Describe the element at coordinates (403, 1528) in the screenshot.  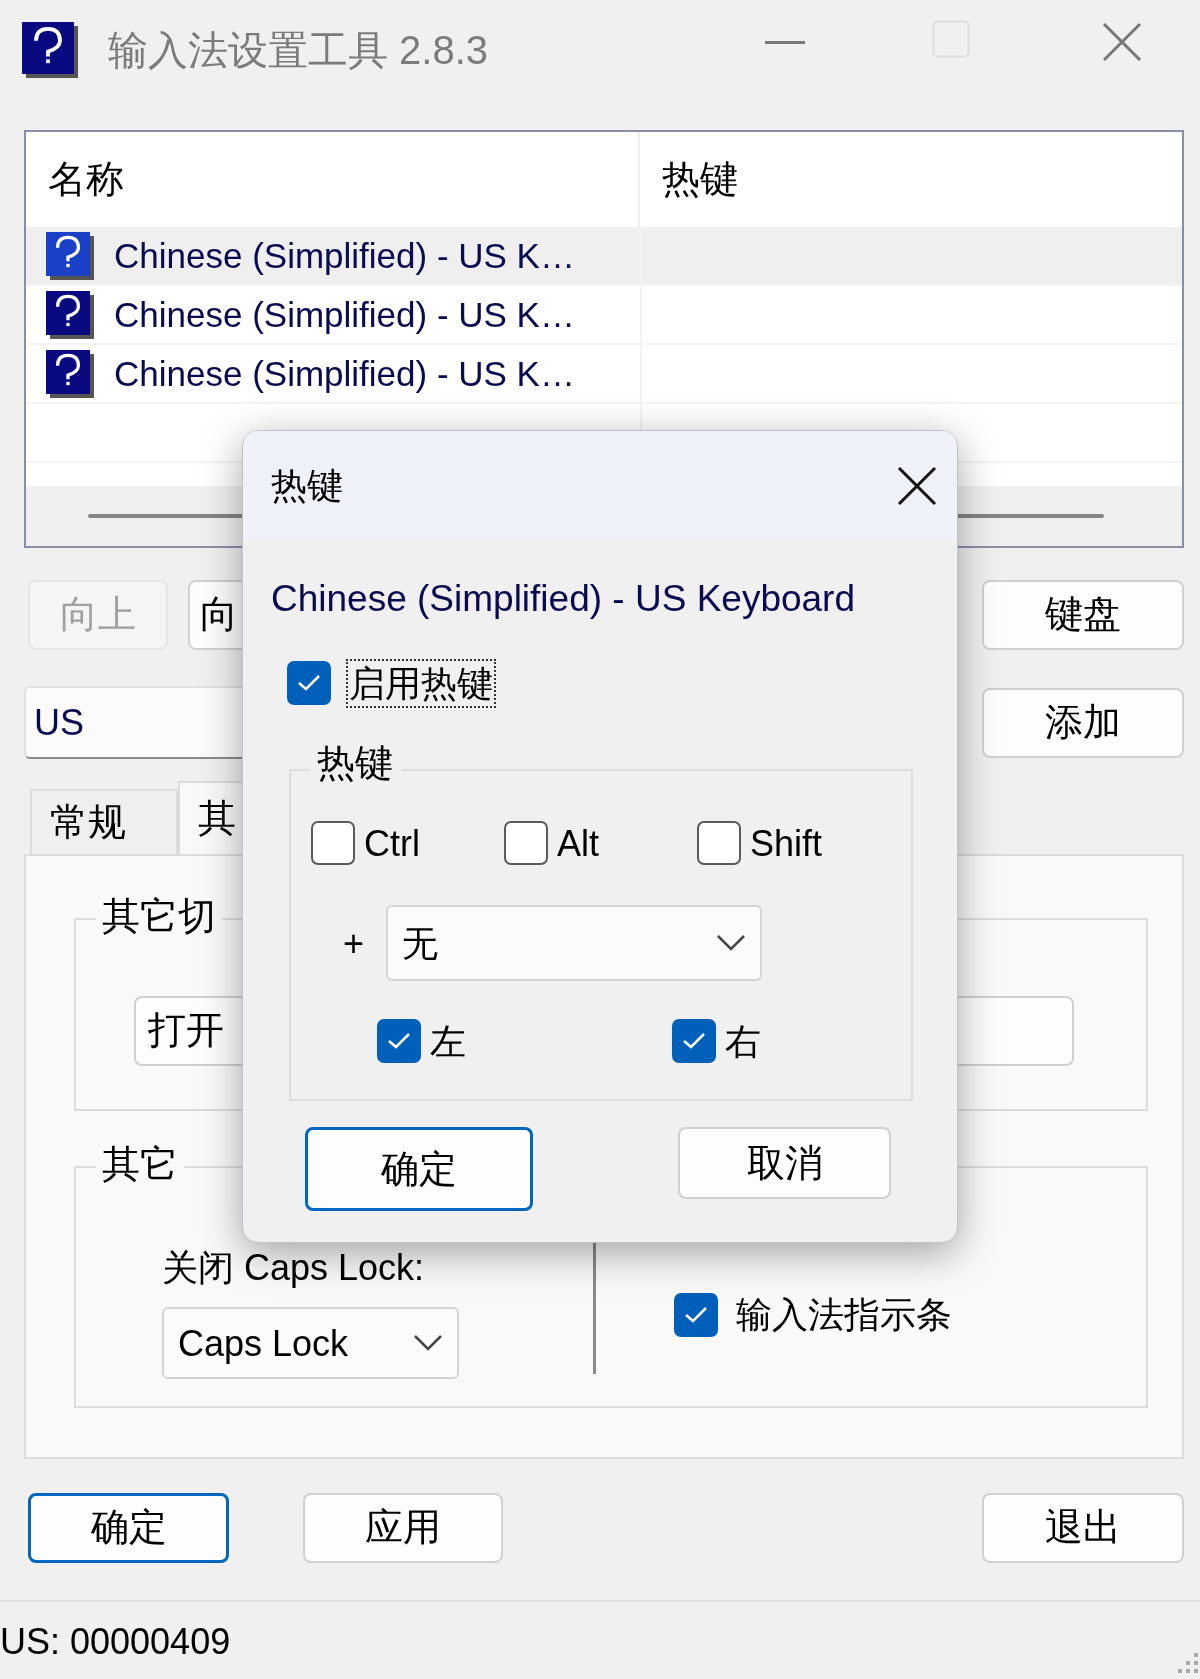
I see `button: 应用` at that location.